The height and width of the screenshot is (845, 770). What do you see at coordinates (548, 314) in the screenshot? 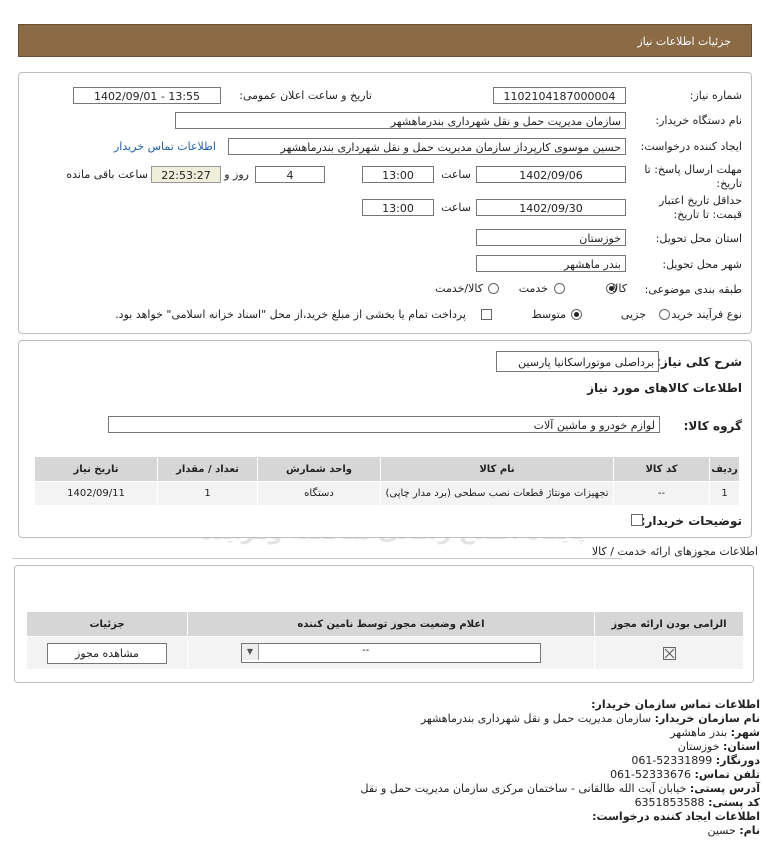
I see `process-medium-label: متوسط` at bounding box center [548, 314].